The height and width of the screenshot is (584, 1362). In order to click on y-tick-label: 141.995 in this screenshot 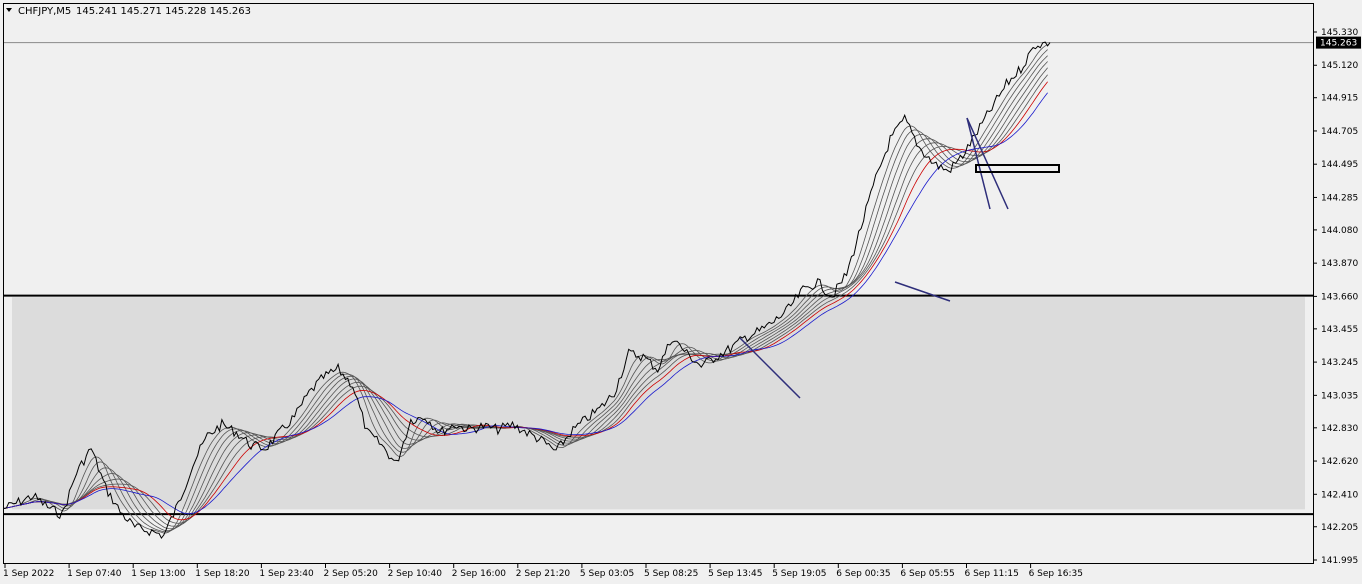, I will do `click(1339, 561)`.